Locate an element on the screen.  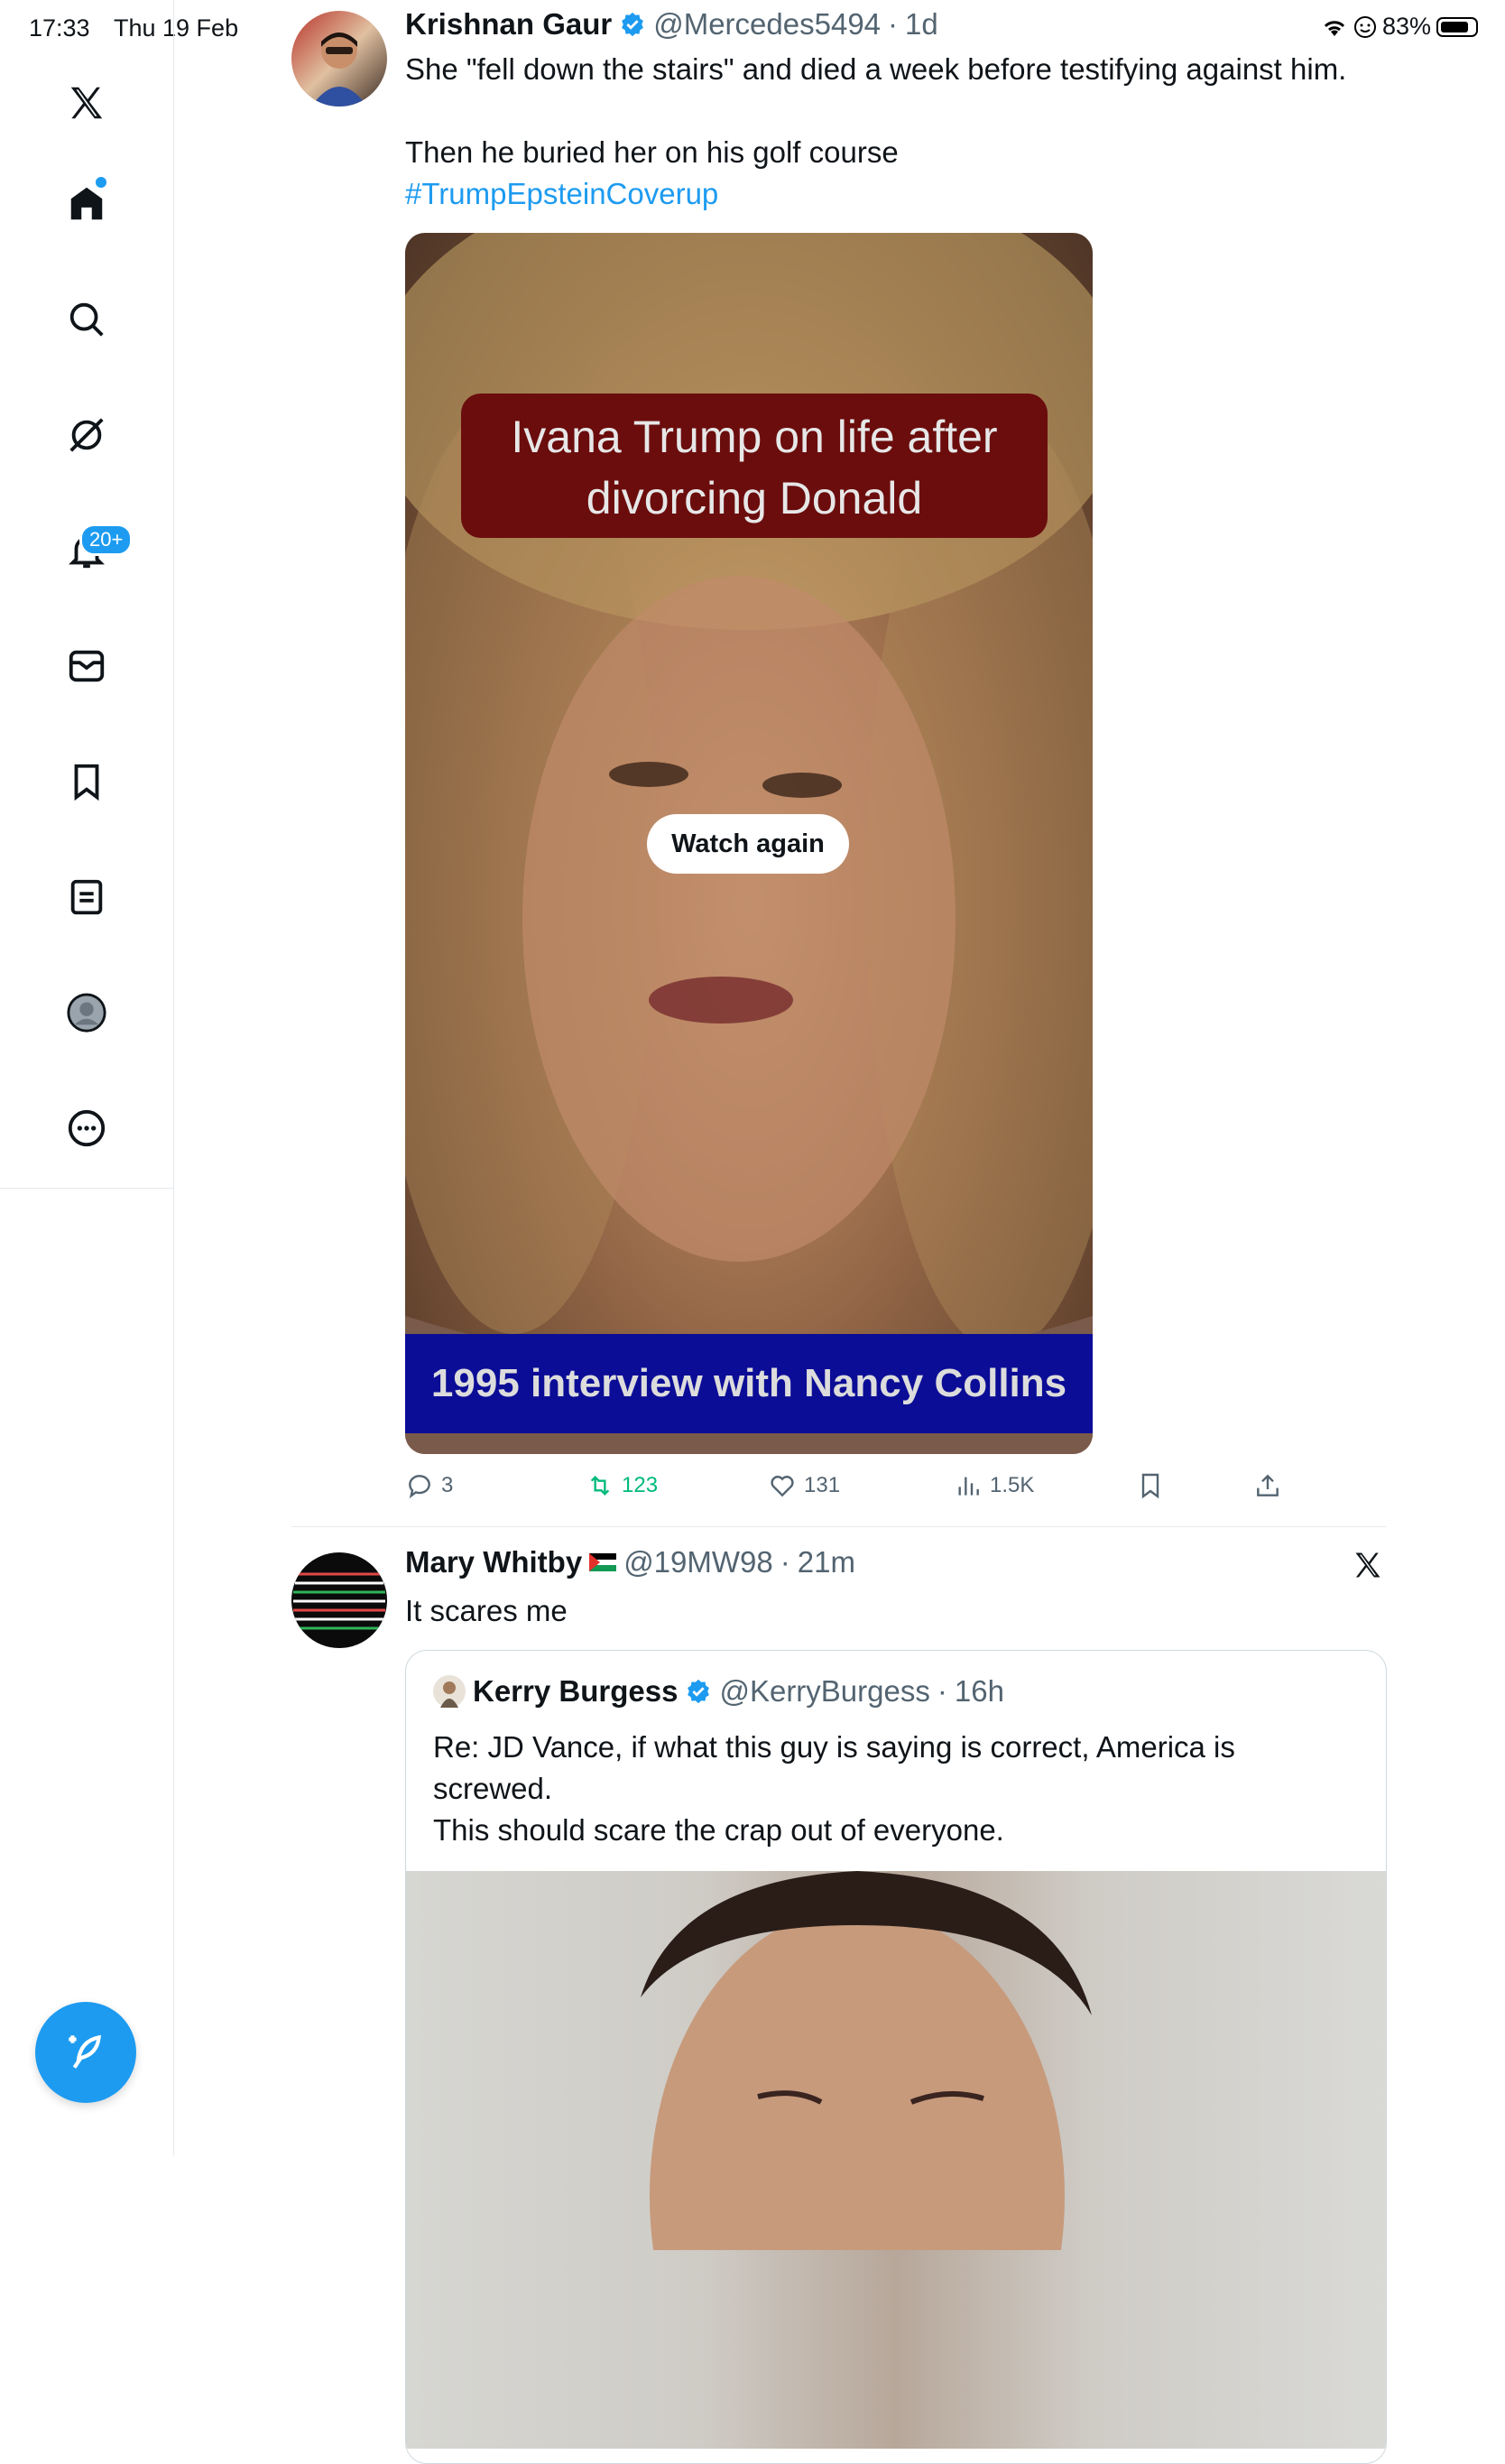
nav-more is located at coordinates (87, 1128).